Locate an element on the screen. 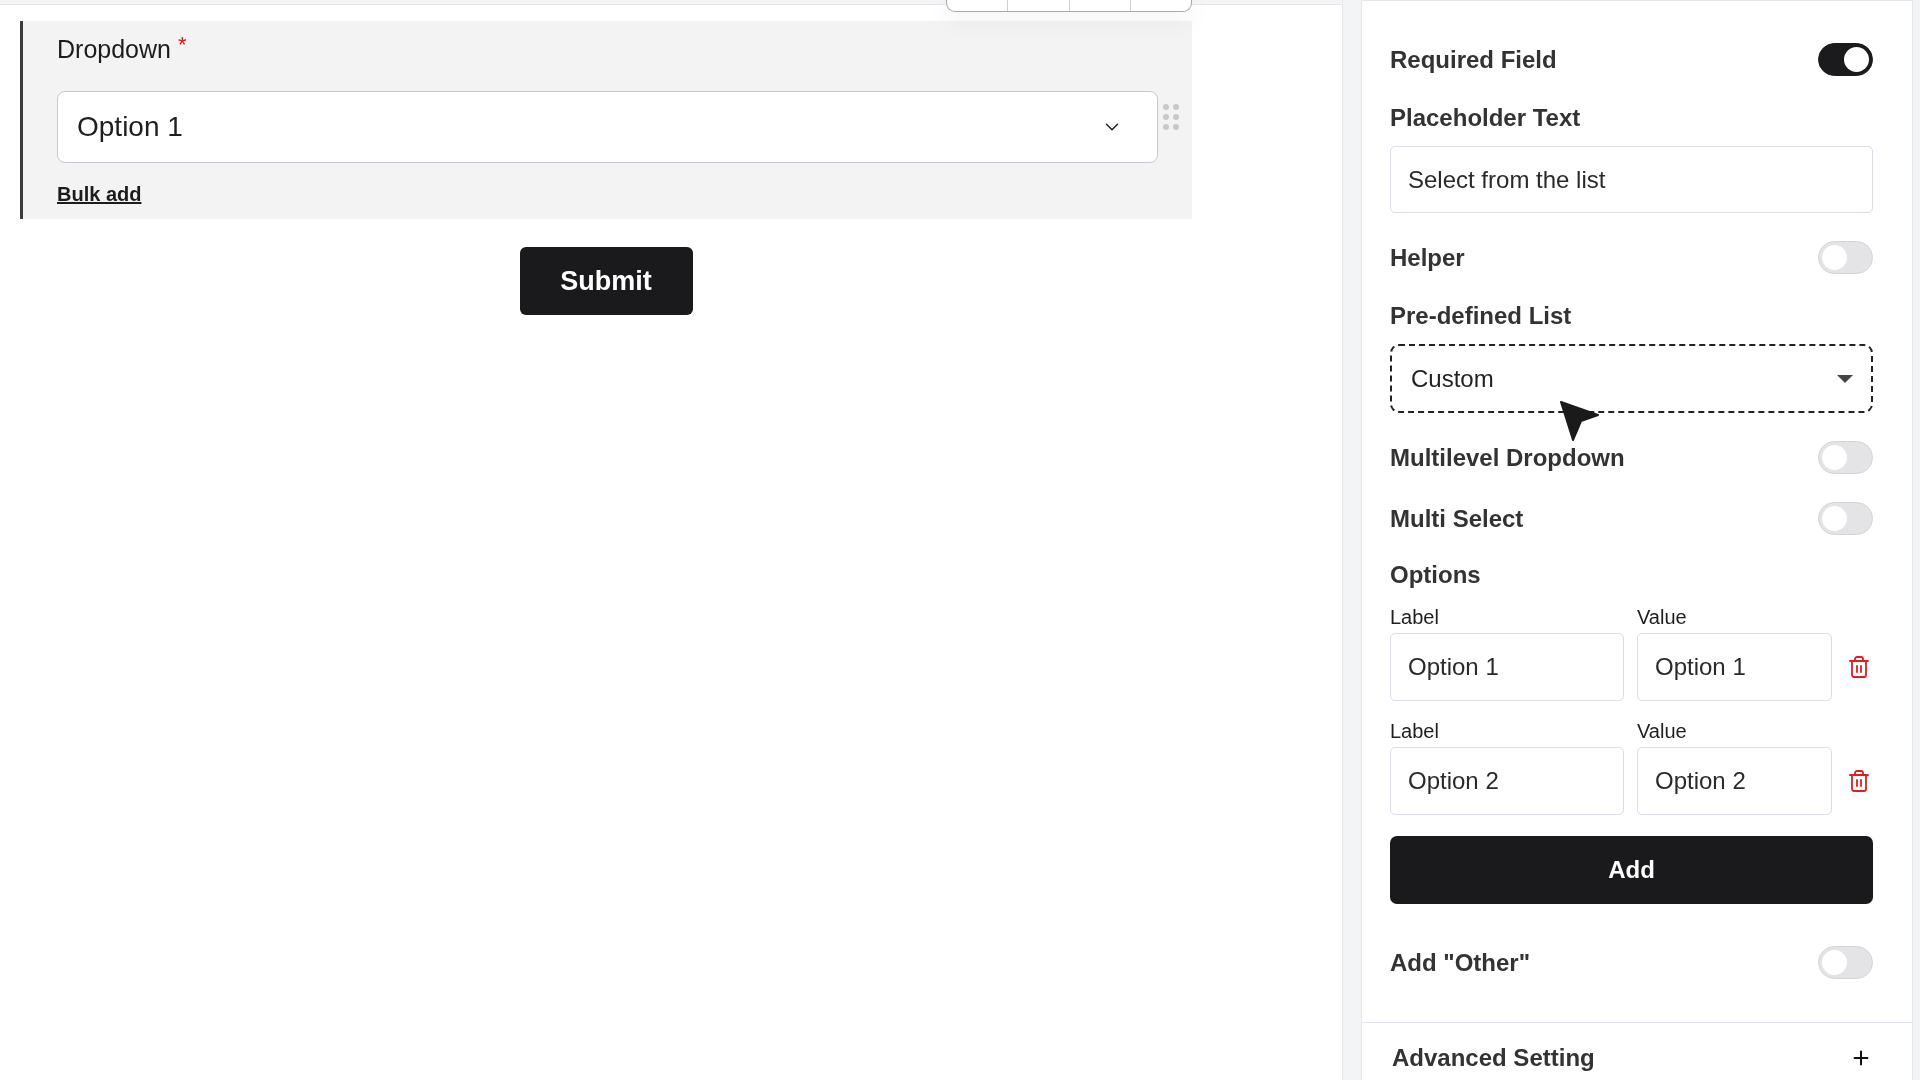 This screenshot has height=1080, width=1920. list-select: Custom is located at coordinates (1631, 378).